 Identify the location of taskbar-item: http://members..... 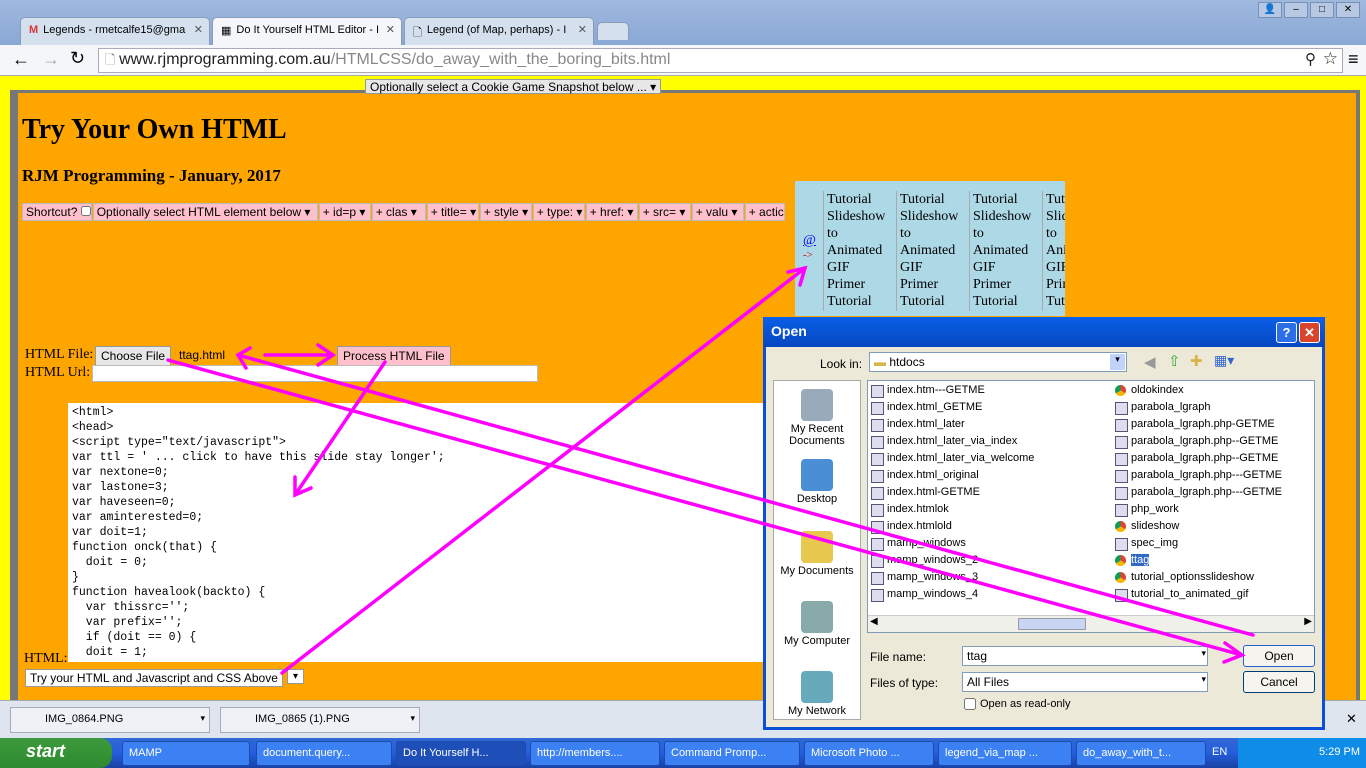
(595, 753).